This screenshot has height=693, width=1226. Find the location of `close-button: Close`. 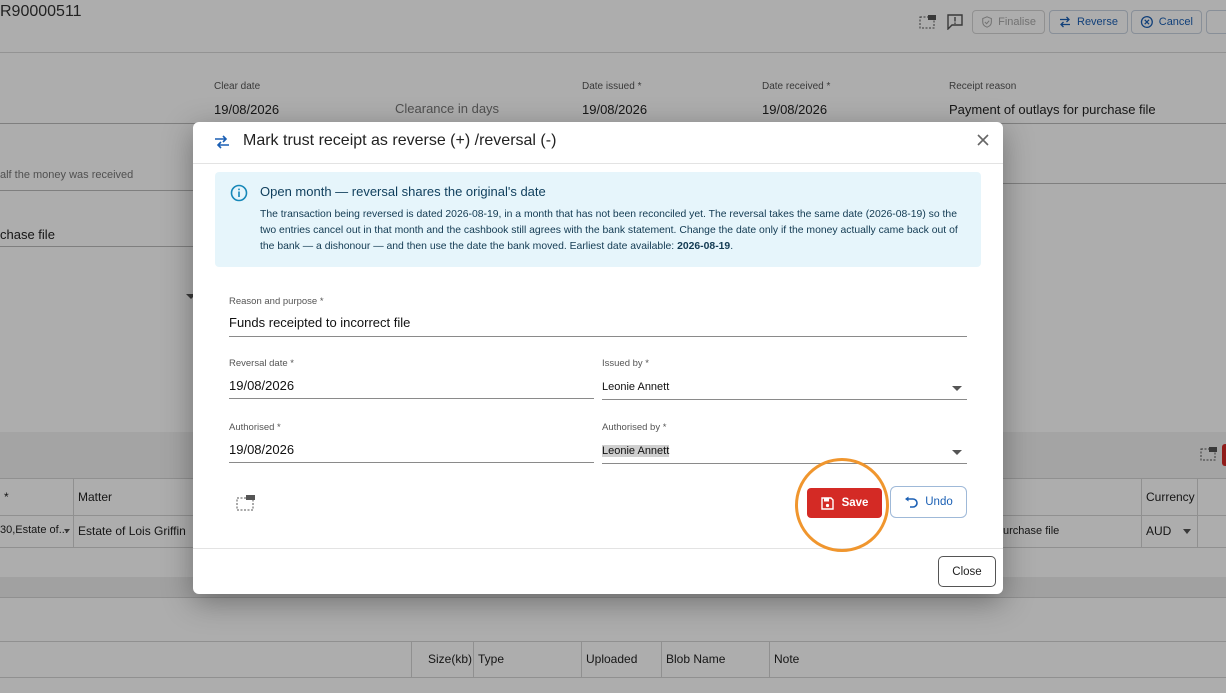

close-button: Close is located at coordinates (967, 571).